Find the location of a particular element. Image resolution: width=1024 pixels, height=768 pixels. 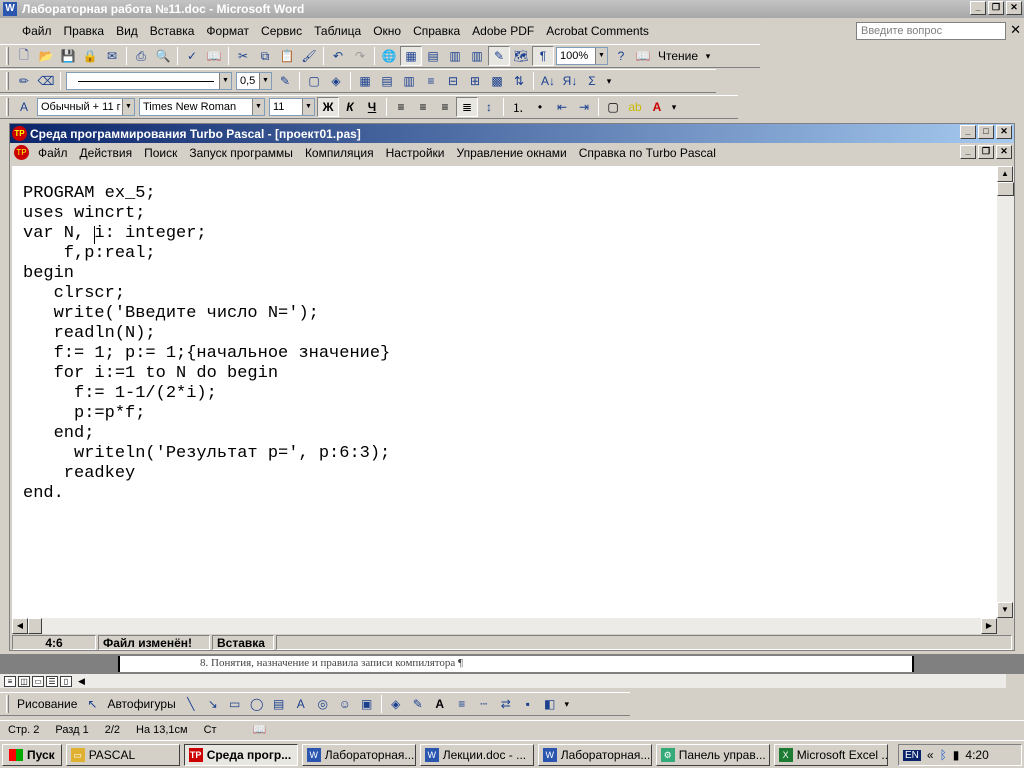

minimize-button: _ is located at coordinates (978, 8).